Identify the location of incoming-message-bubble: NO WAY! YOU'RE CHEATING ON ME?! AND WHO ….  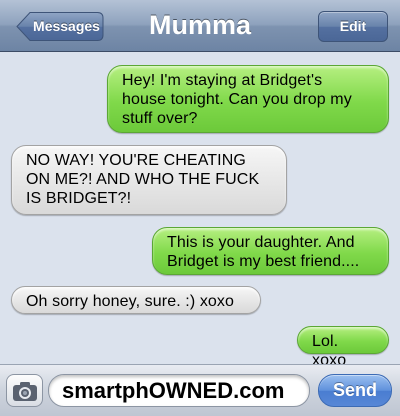
(149, 180).